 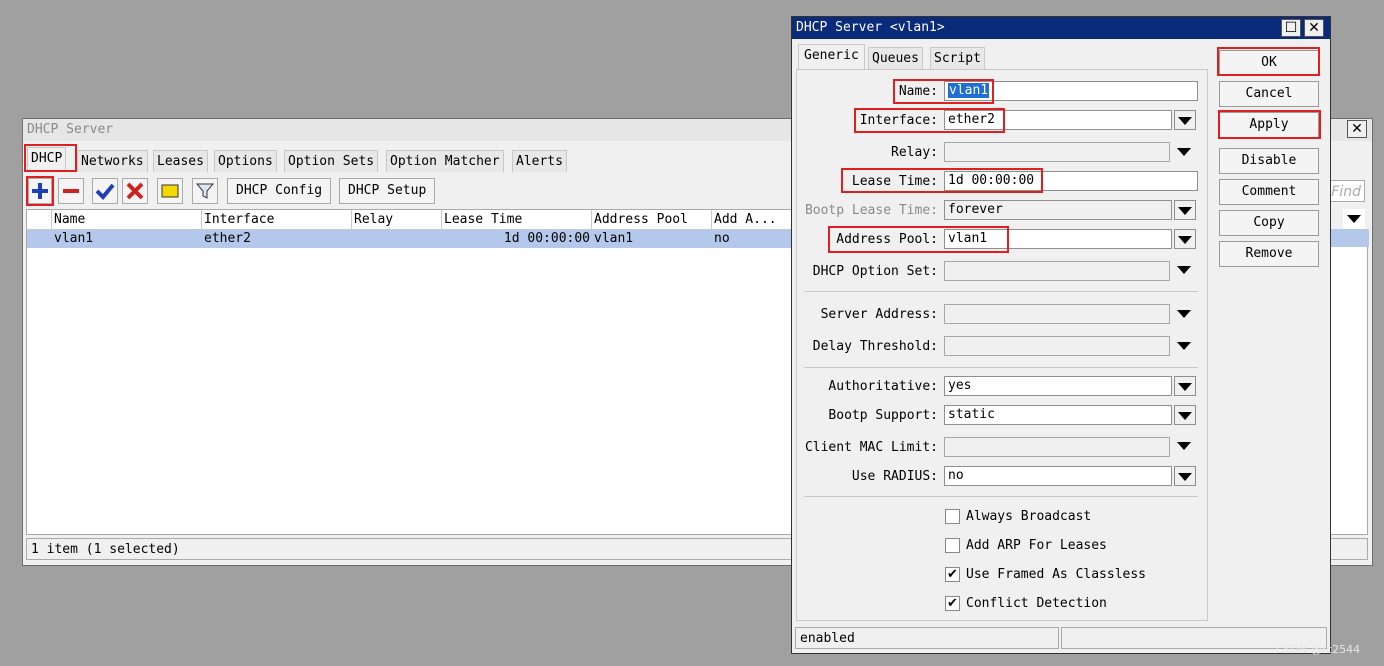 I want to click on dhcp-setup-button: DHCP Setup, so click(x=387, y=191).